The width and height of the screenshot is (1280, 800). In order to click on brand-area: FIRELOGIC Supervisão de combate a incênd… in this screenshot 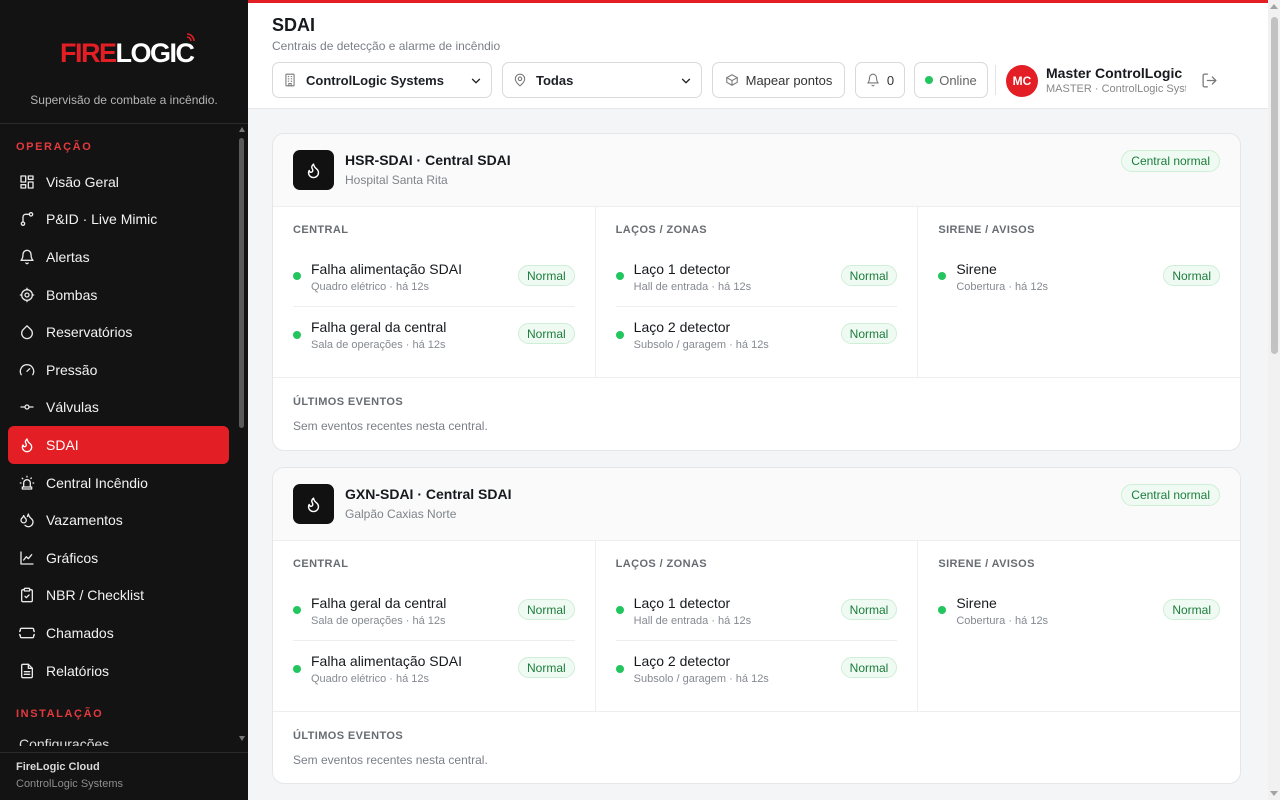, I will do `click(124, 62)`.